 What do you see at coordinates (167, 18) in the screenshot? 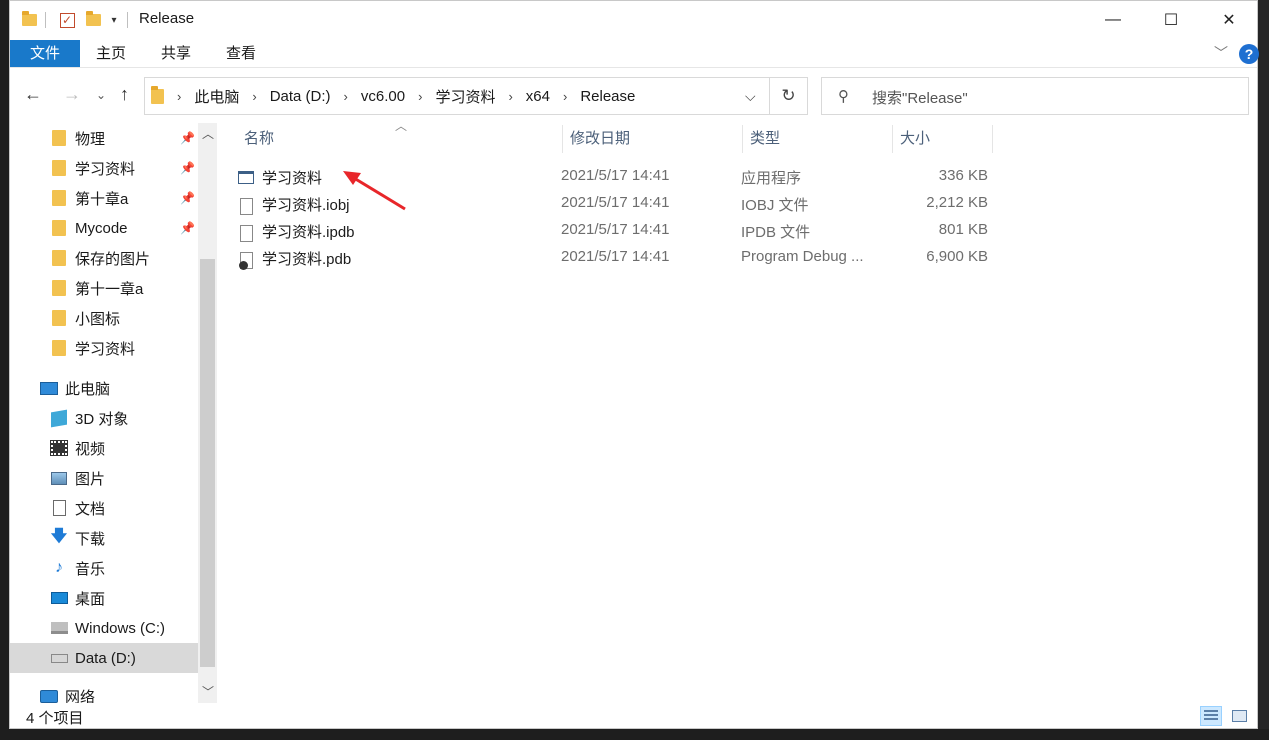
I see `window-title: Release` at bounding box center [167, 18].